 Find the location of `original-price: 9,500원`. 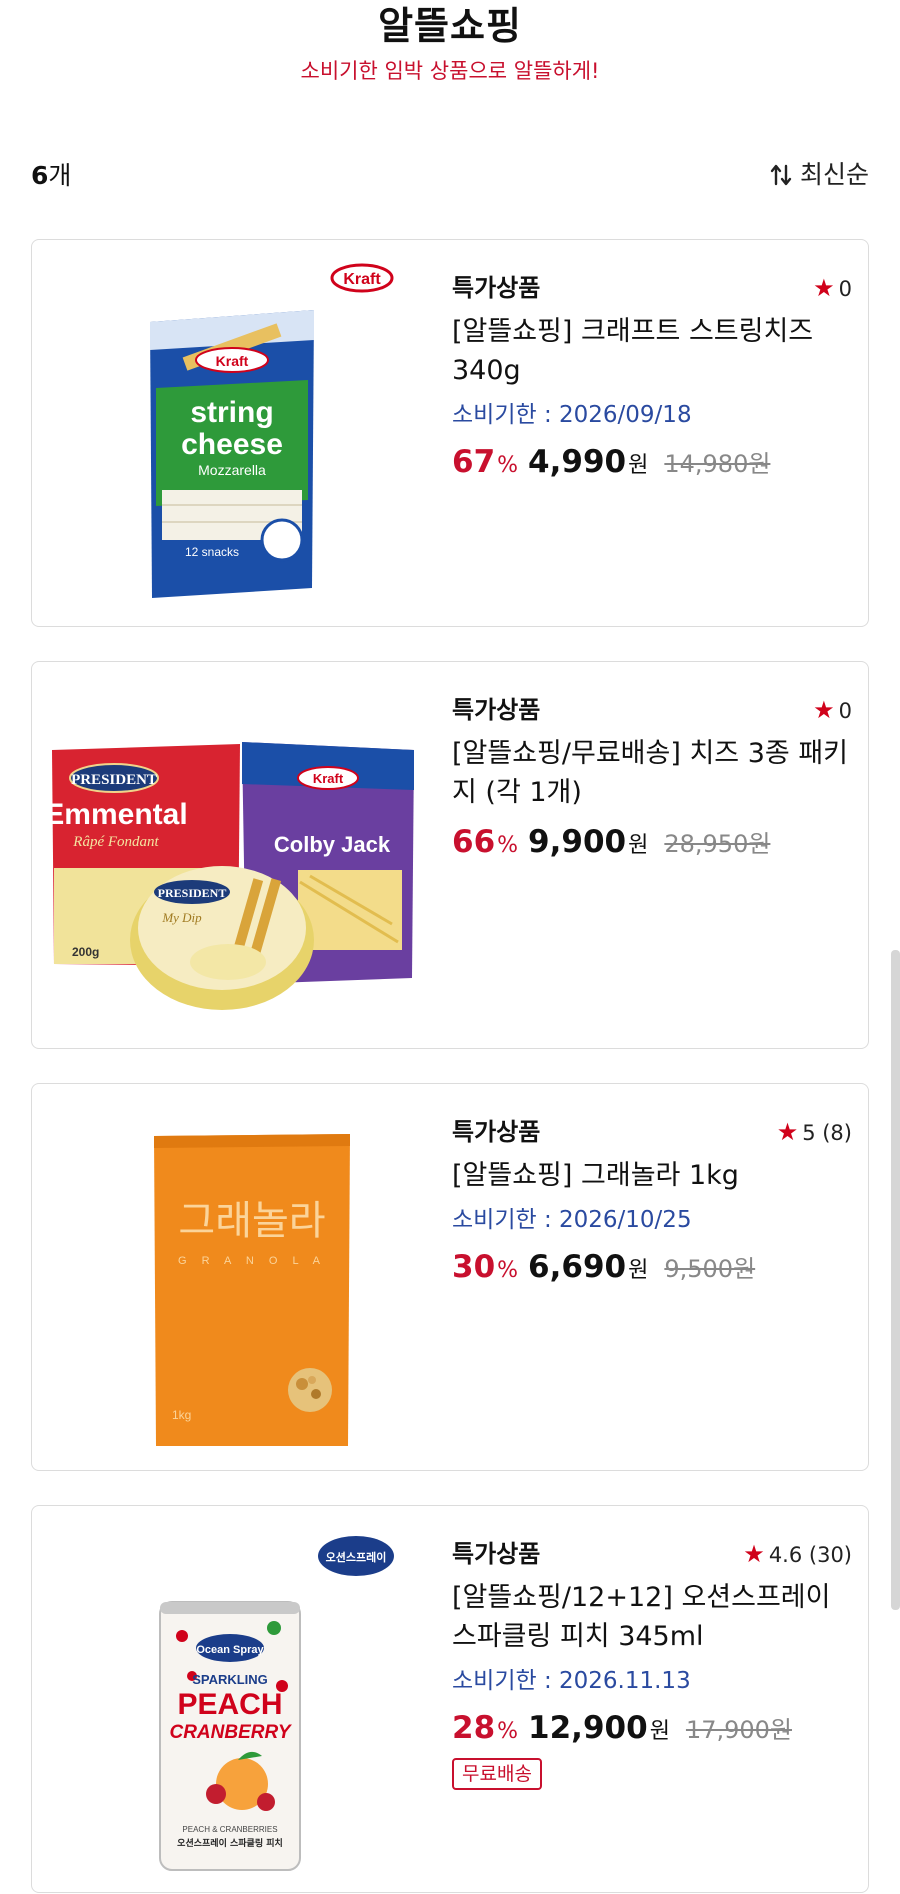

original-price: 9,500원 is located at coordinates (710, 1269).